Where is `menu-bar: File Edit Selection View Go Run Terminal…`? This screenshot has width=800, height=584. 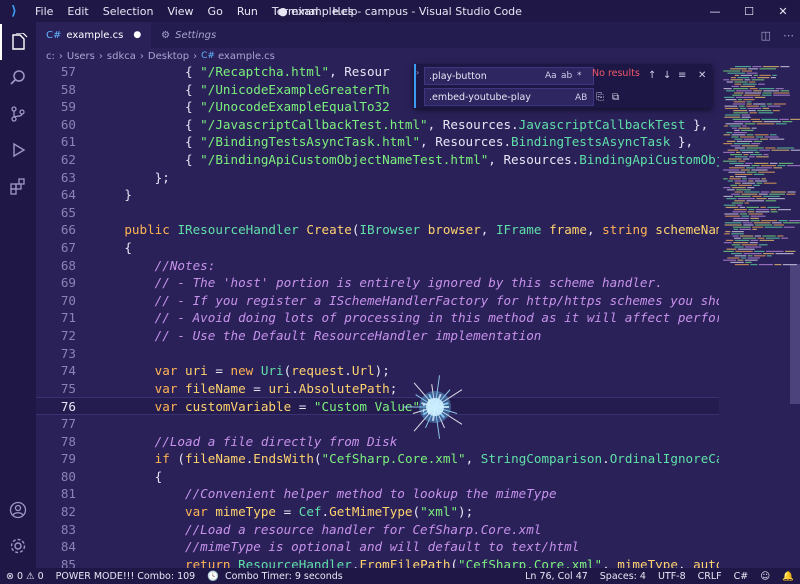
menu-bar: File Edit Selection View Go Run Terminal… is located at coordinates (196, 11).